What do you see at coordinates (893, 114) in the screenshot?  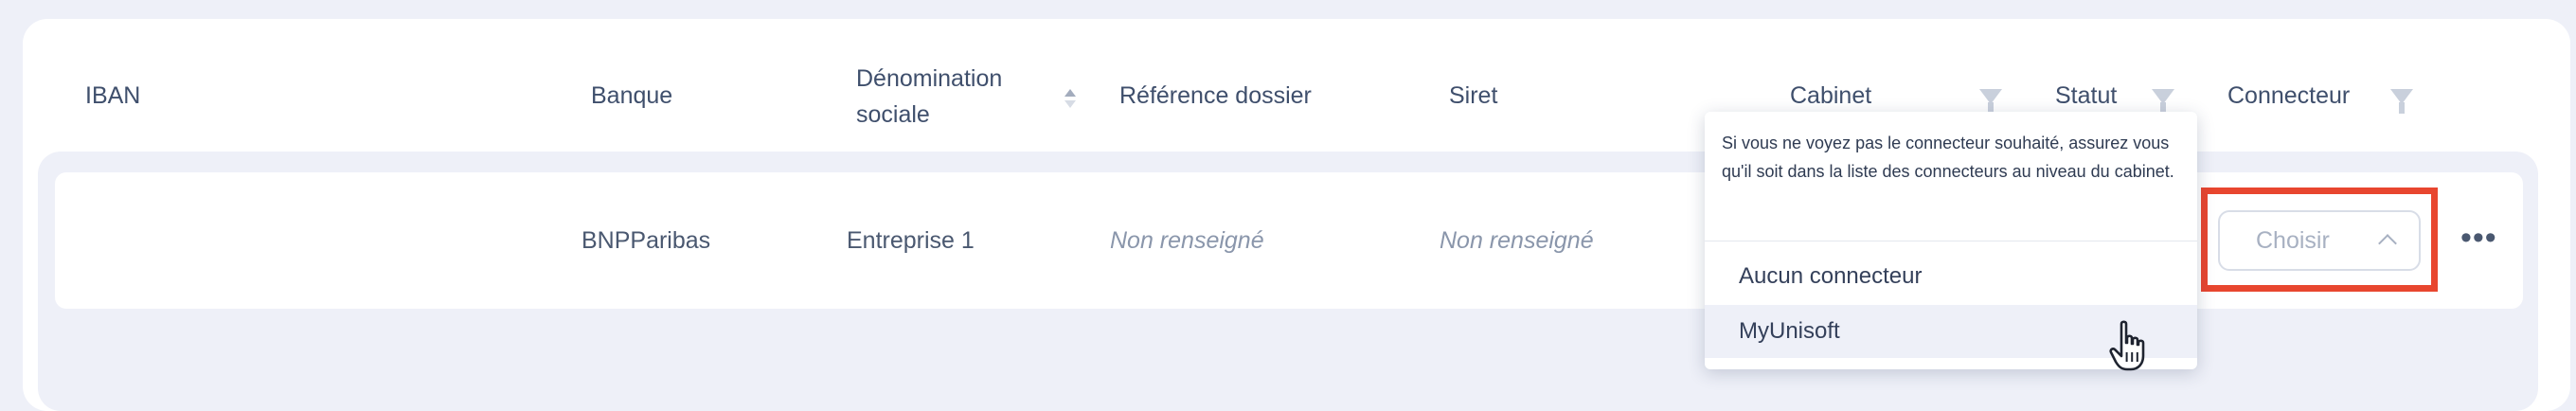 I see `column-header-denomination-line2: sociale` at bounding box center [893, 114].